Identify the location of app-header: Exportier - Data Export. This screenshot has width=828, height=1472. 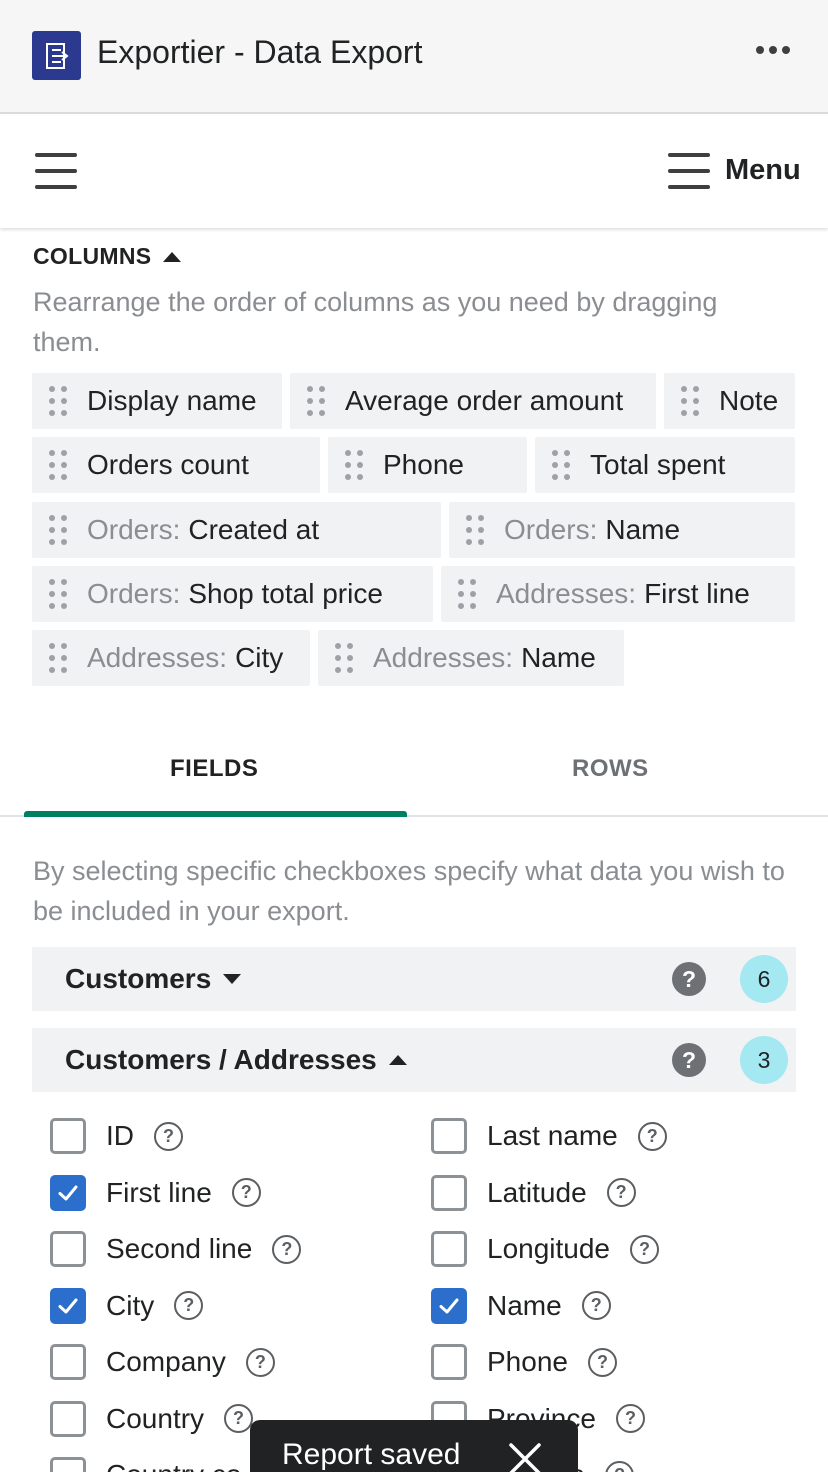
(414, 57).